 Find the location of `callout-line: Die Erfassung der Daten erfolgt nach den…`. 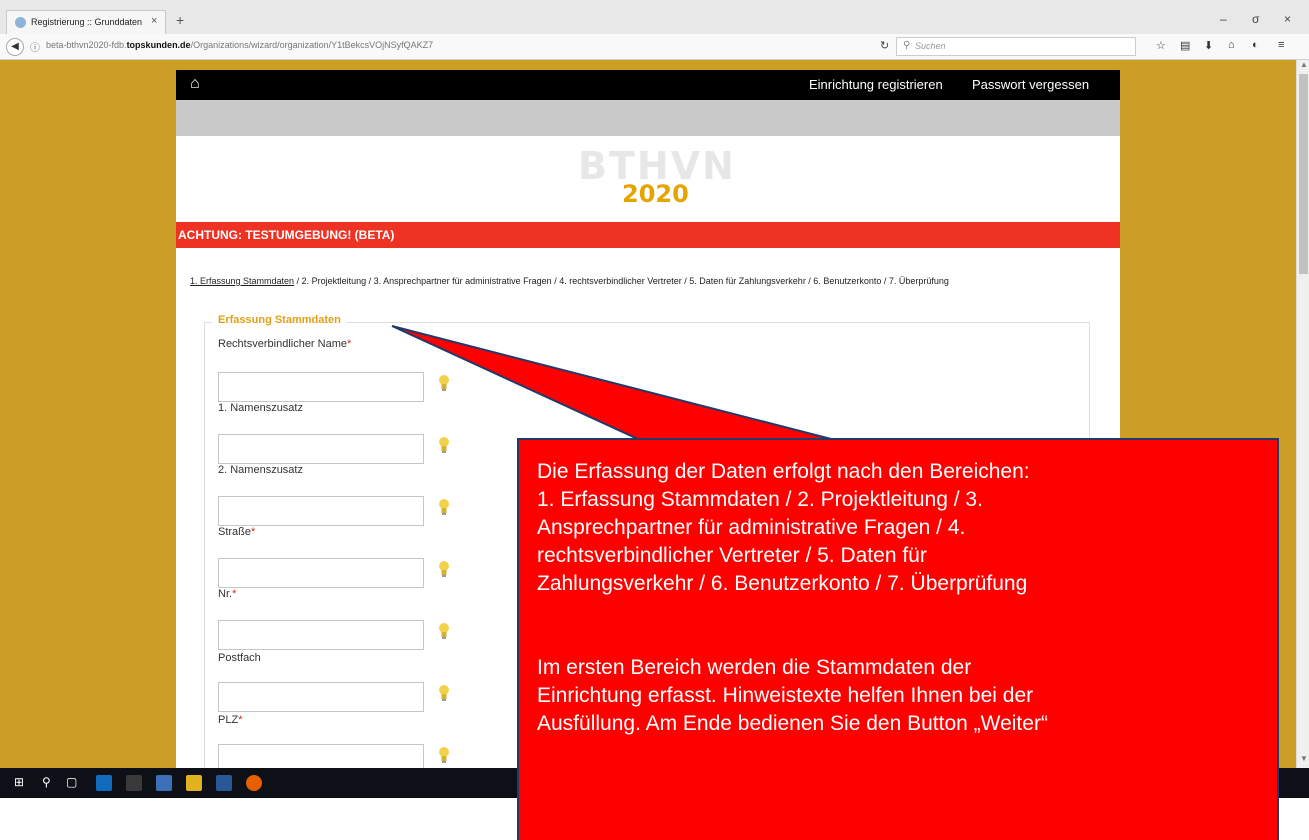

callout-line: Die Erfassung der Daten erfolgt nach den… is located at coordinates (783, 471).